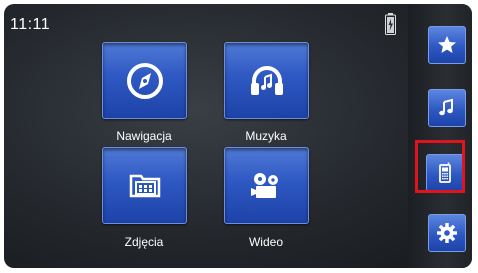 This screenshot has height=273, width=478. I want to click on sidebar, so click(440, 136).